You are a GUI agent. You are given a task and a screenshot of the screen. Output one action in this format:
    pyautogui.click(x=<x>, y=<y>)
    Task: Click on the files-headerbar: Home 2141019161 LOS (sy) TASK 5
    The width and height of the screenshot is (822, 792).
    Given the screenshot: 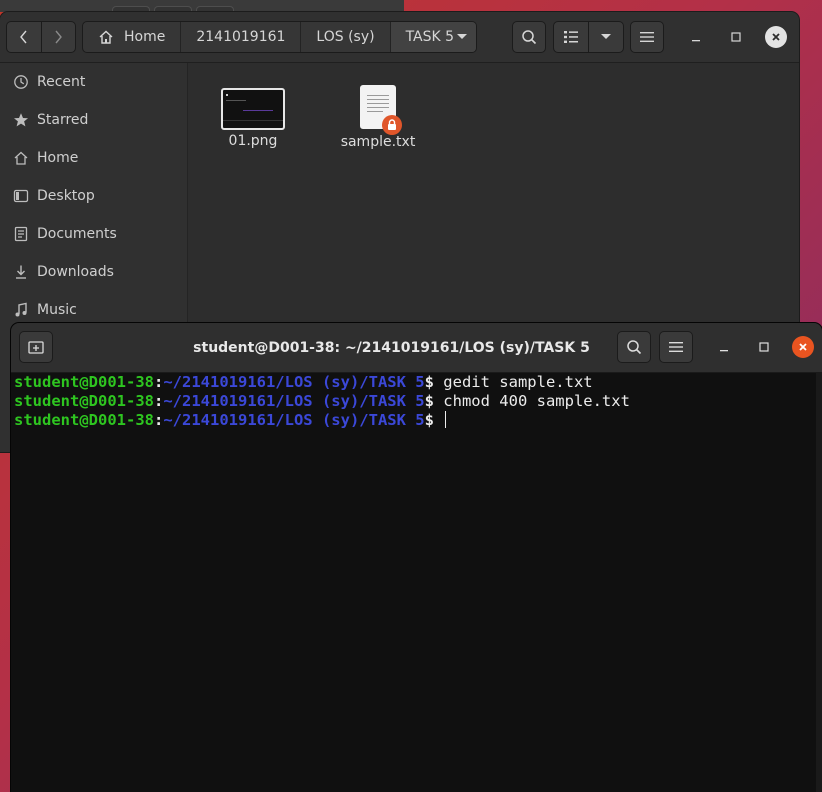 What is the action you would take?
    pyautogui.click(x=399, y=37)
    